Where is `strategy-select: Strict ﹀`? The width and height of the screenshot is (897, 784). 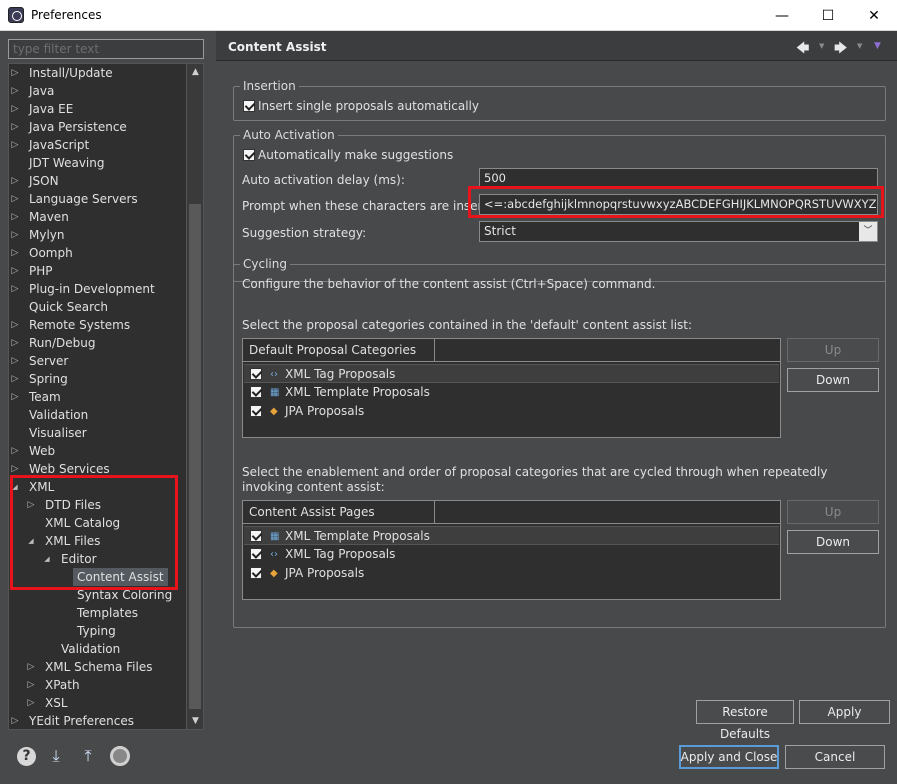 strategy-select: Strict ﹀ is located at coordinates (678, 231).